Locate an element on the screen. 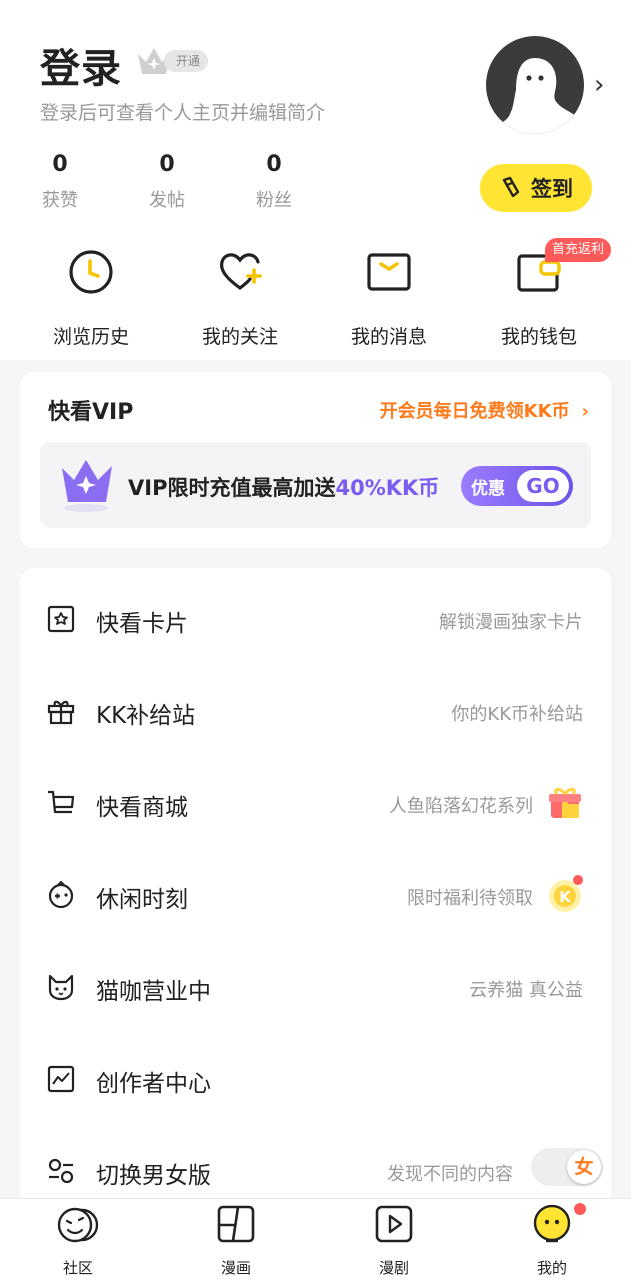 The image size is (631, 1280). quick-label: 我的消息 is located at coordinates (388, 337).